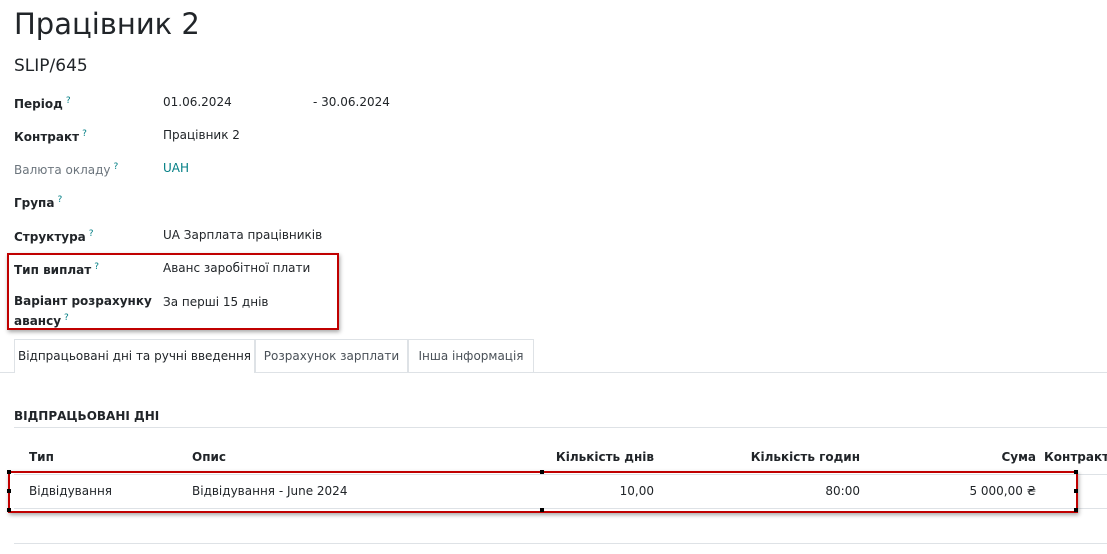 The width and height of the screenshot is (1107, 554). Describe the element at coordinates (173, 291) in the screenshot. I see `highlight-box-fields` at that location.